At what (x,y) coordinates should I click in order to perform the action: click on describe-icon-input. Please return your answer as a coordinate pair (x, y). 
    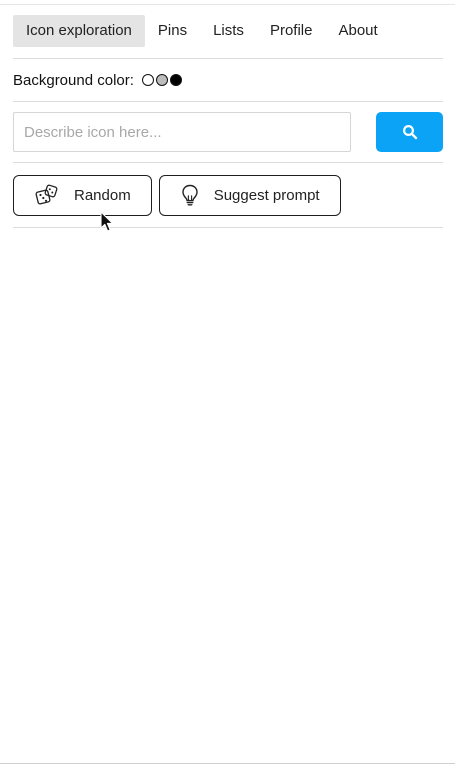
    Looking at the image, I should click on (182, 132).